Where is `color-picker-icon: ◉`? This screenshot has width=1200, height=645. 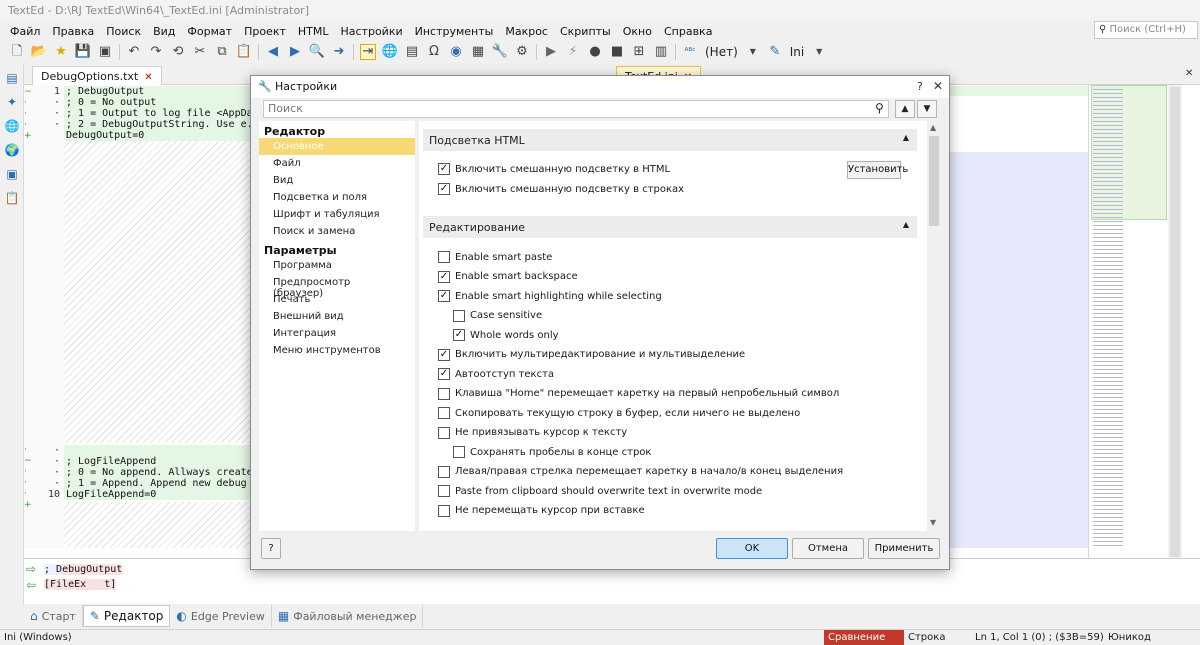
color-picker-icon: ◉ is located at coordinates (456, 52).